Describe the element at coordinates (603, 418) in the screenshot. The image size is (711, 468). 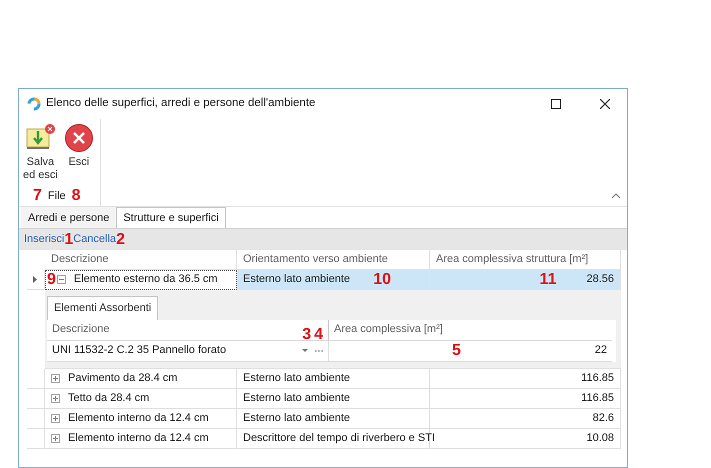
I see `table-cell-text: 82.6` at that location.